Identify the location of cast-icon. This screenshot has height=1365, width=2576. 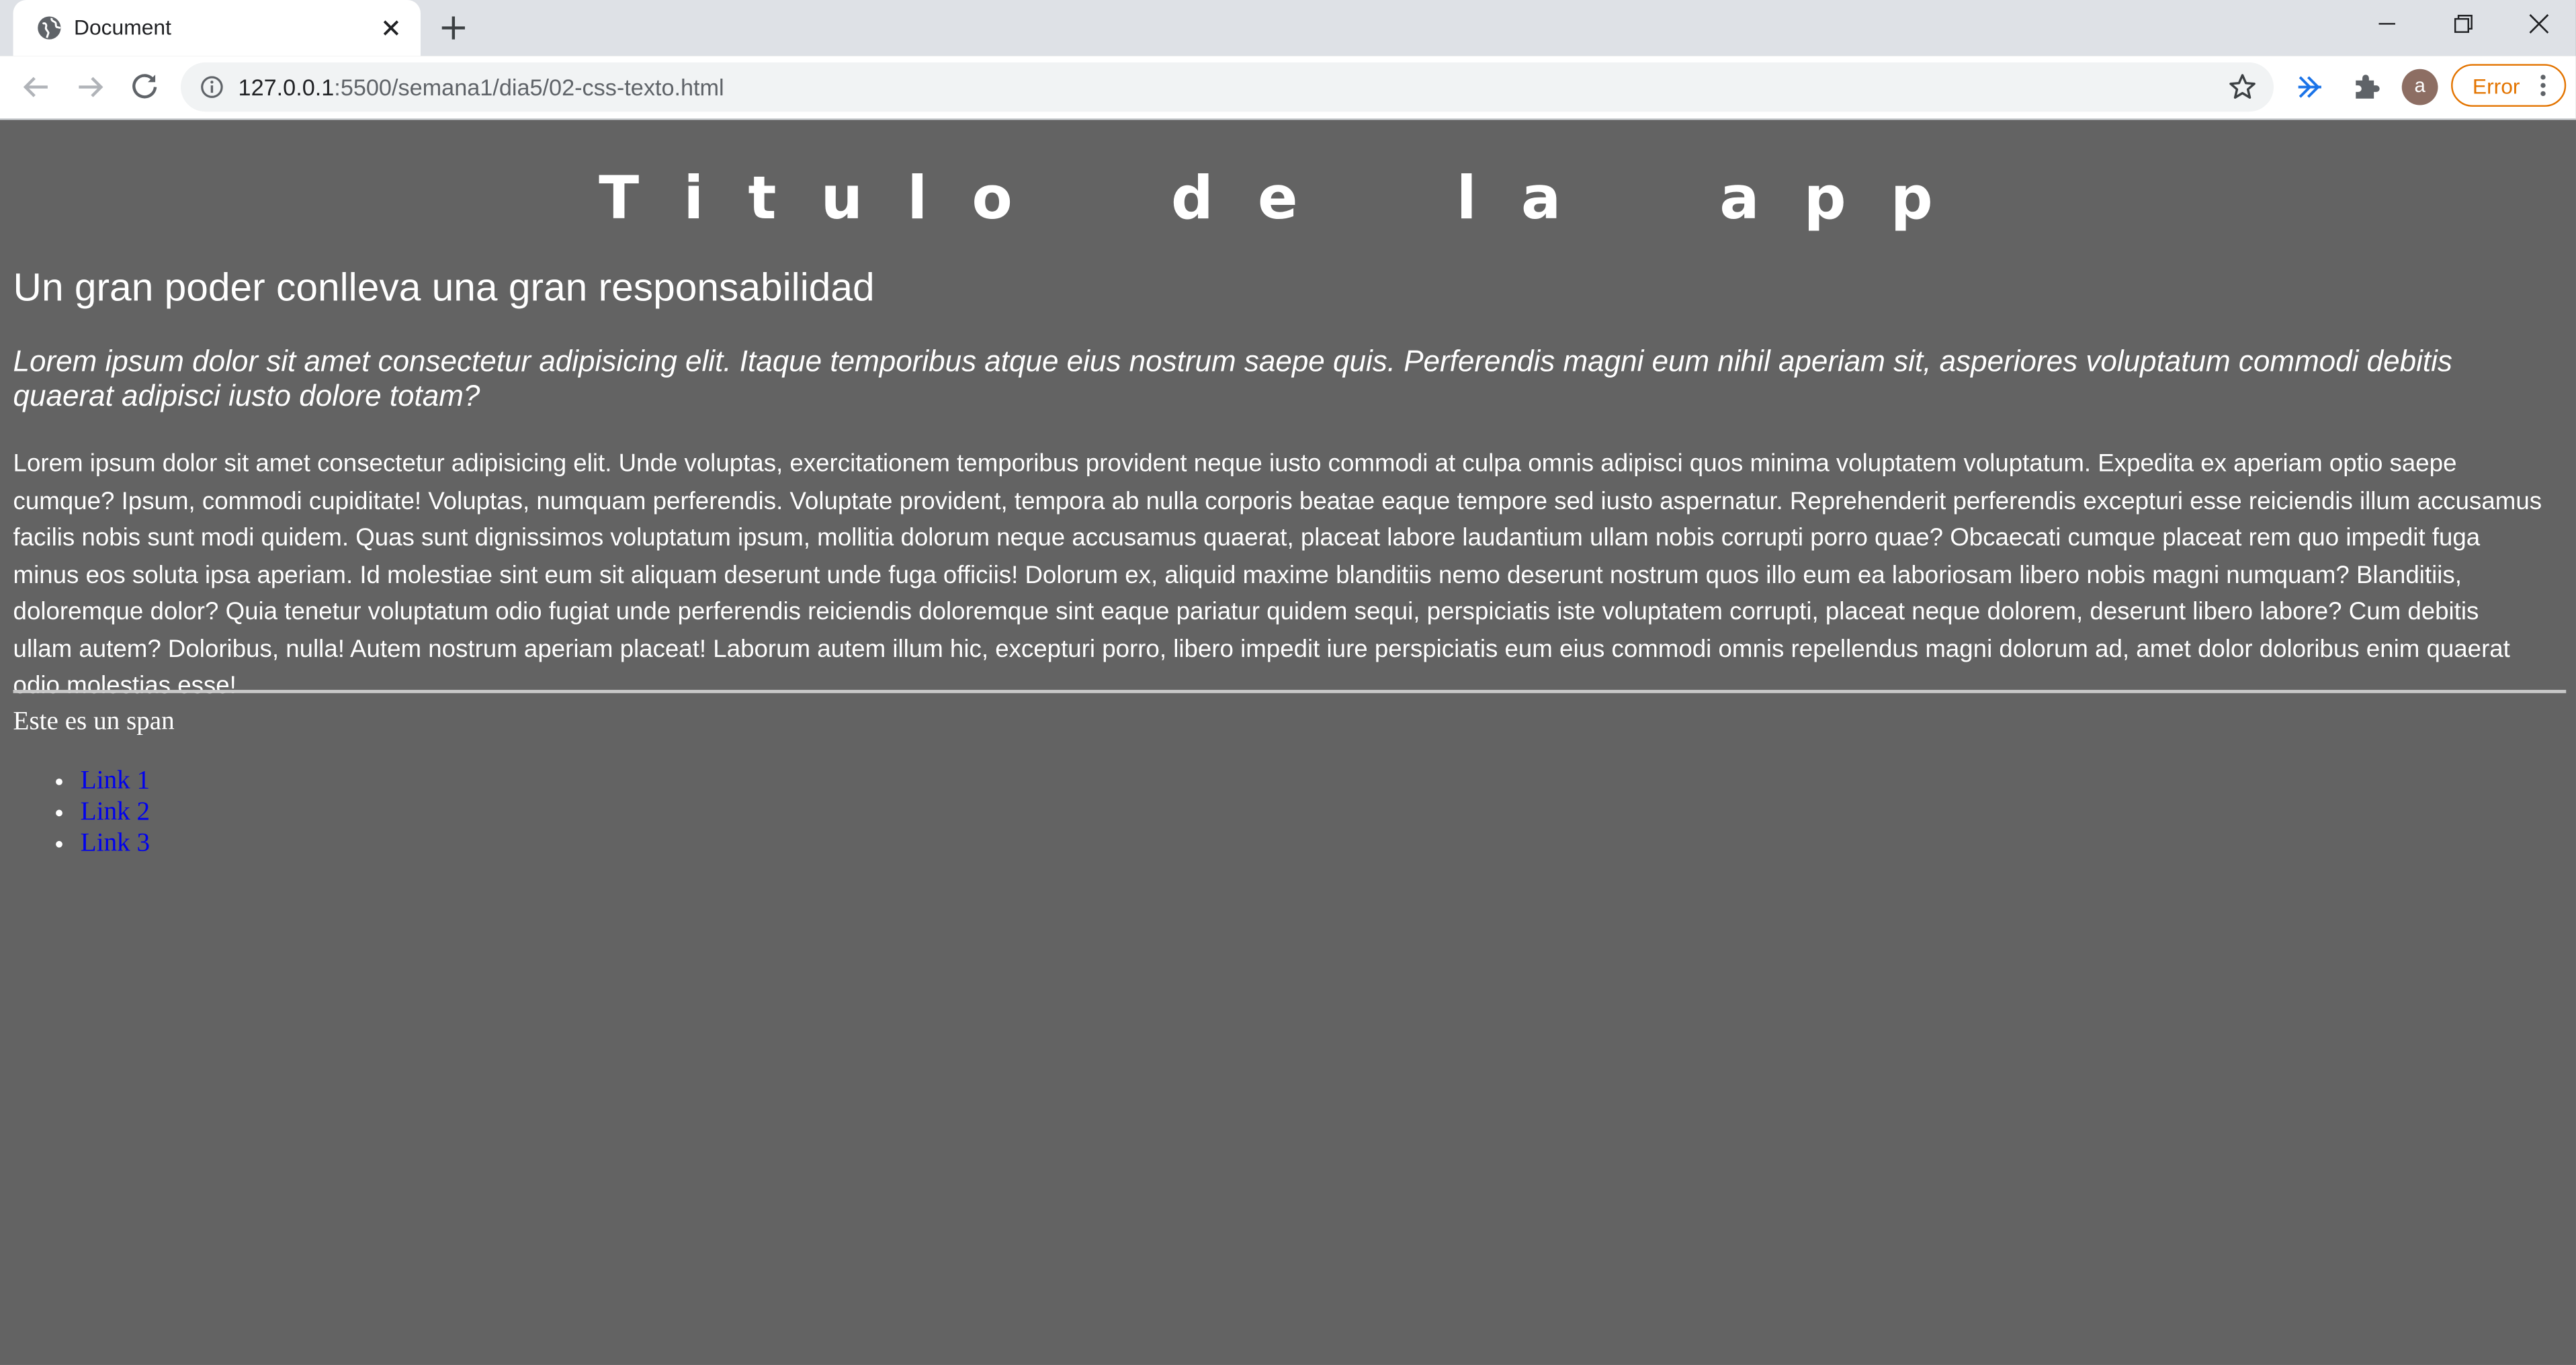
(2311, 87).